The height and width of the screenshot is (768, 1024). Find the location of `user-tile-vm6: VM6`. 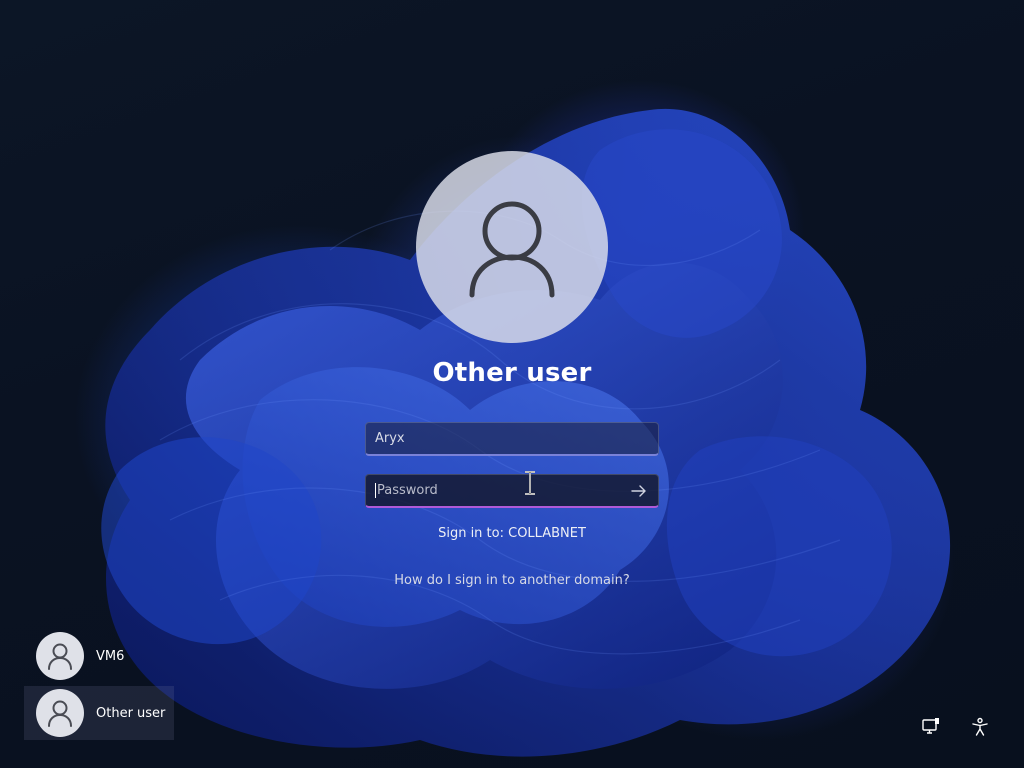

user-tile-vm6: VM6 is located at coordinates (99, 656).